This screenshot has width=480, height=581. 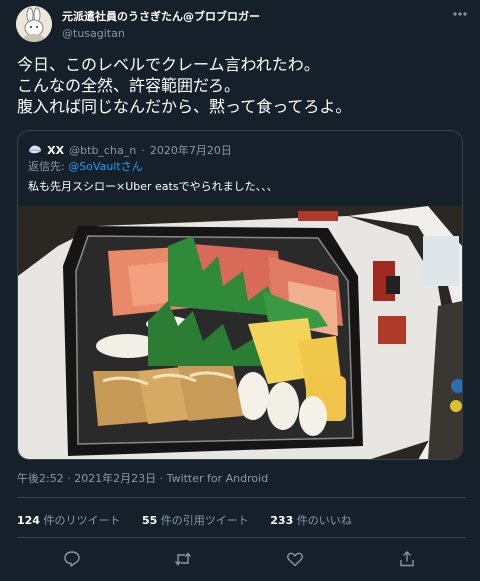 What do you see at coordinates (183, 559) in the screenshot?
I see `retweet-icon` at bounding box center [183, 559].